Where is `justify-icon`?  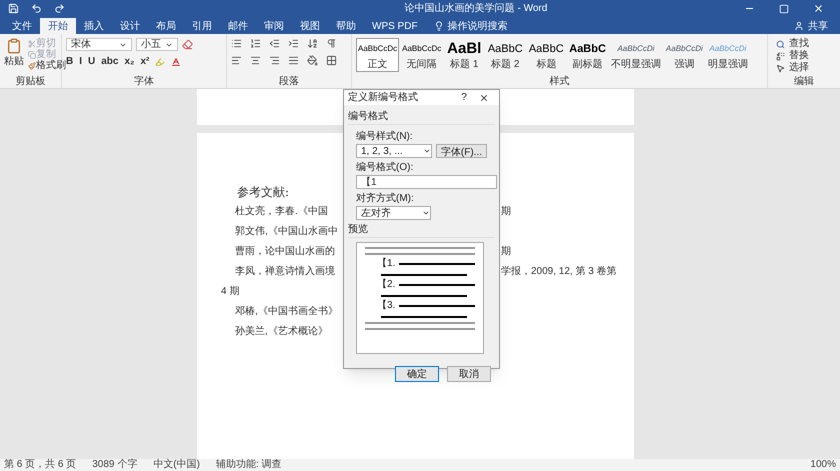 justify-icon is located at coordinates (293, 60).